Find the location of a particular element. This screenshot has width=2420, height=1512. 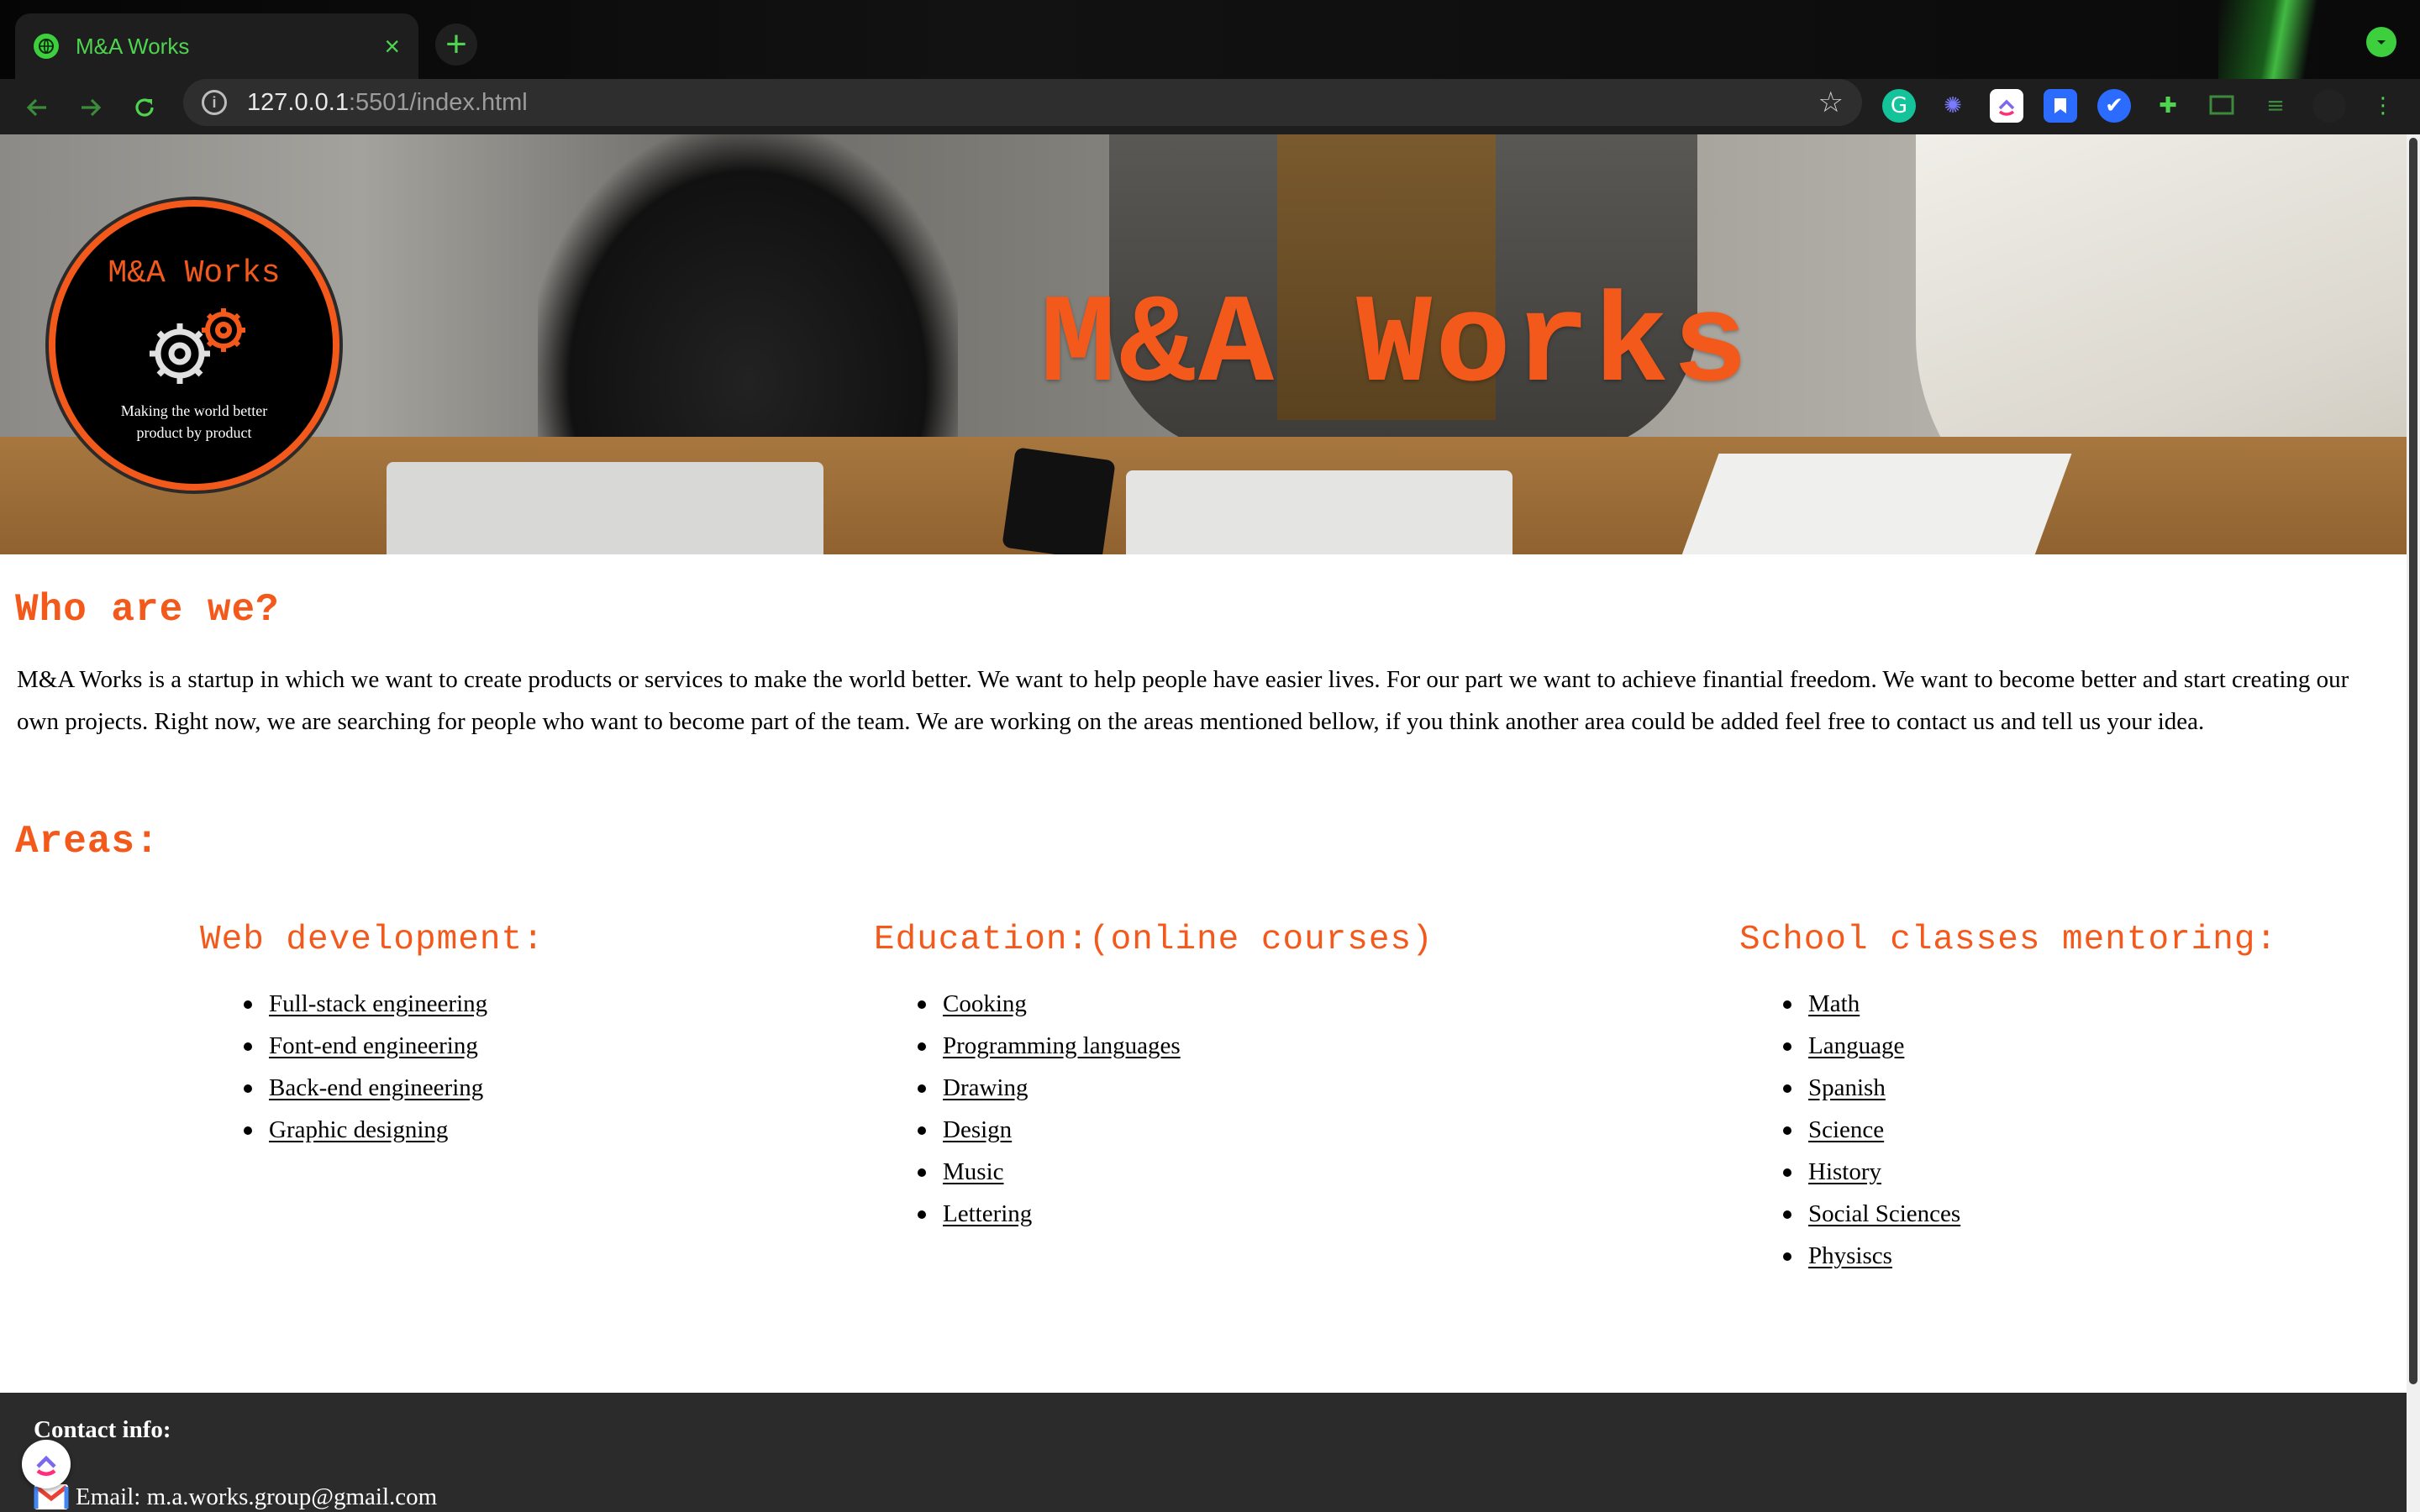

area-link: Social Sciences is located at coordinates (1884, 1213).